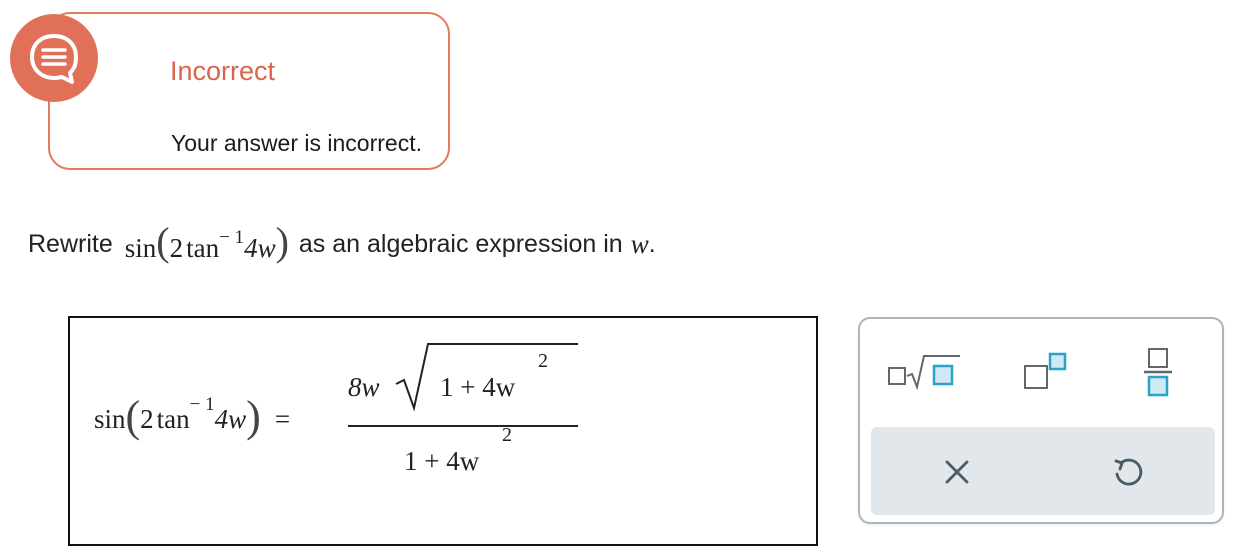  What do you see at coordinates (173, 418) in the screenshot?
I see `answer-lhs-inner: tan` at bounding box center [173, 418].